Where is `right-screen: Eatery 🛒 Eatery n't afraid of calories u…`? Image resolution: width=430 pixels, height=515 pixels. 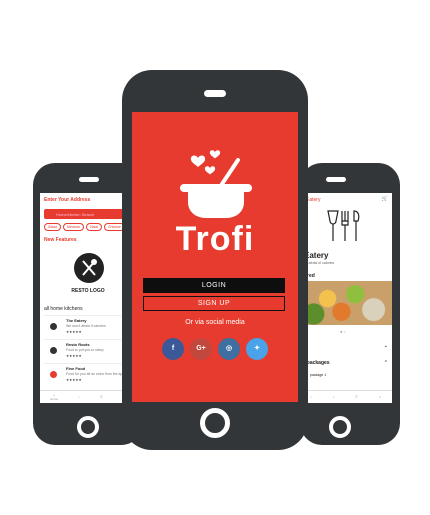 right-screen: Eatery 🛒 Eatery n't afraid of calories u… is located at coordinates (346, 298).